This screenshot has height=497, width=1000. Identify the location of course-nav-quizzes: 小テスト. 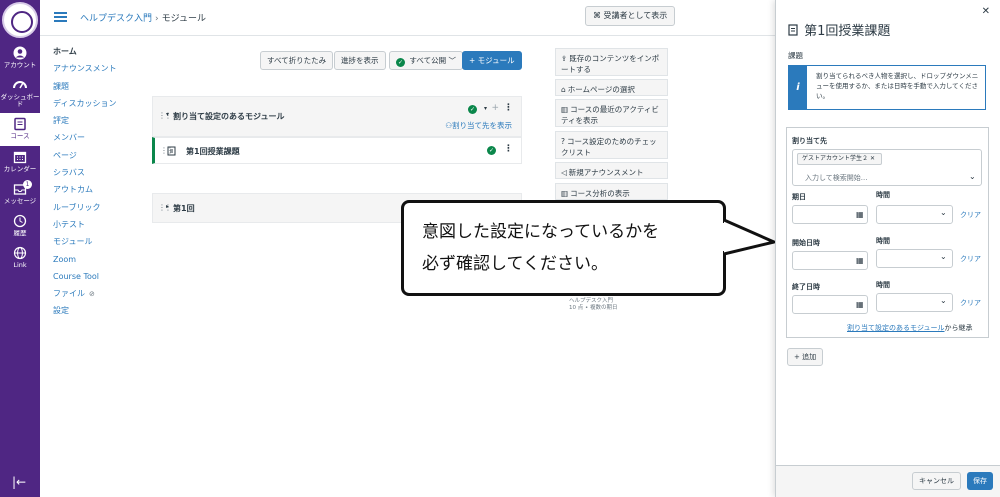
(93, 227).